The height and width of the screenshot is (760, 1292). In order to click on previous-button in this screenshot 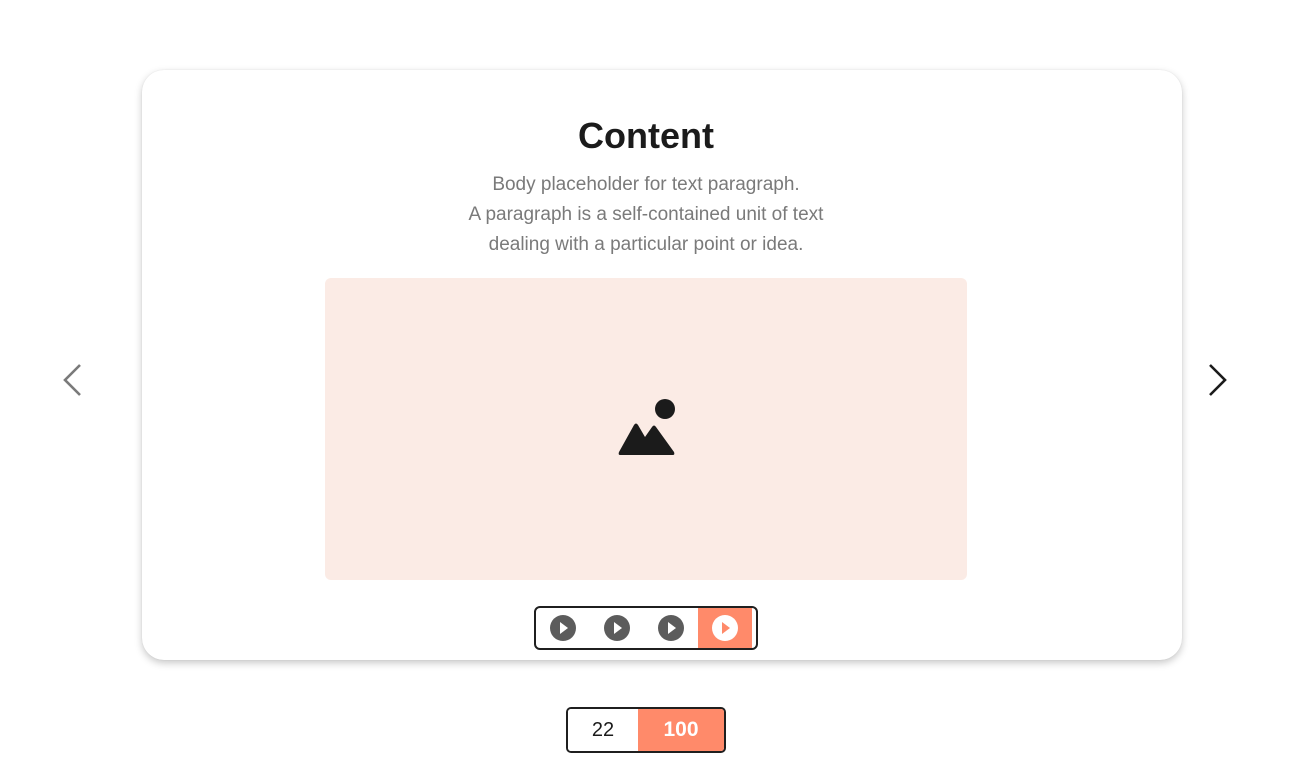, I will do `click(72, 380)`.